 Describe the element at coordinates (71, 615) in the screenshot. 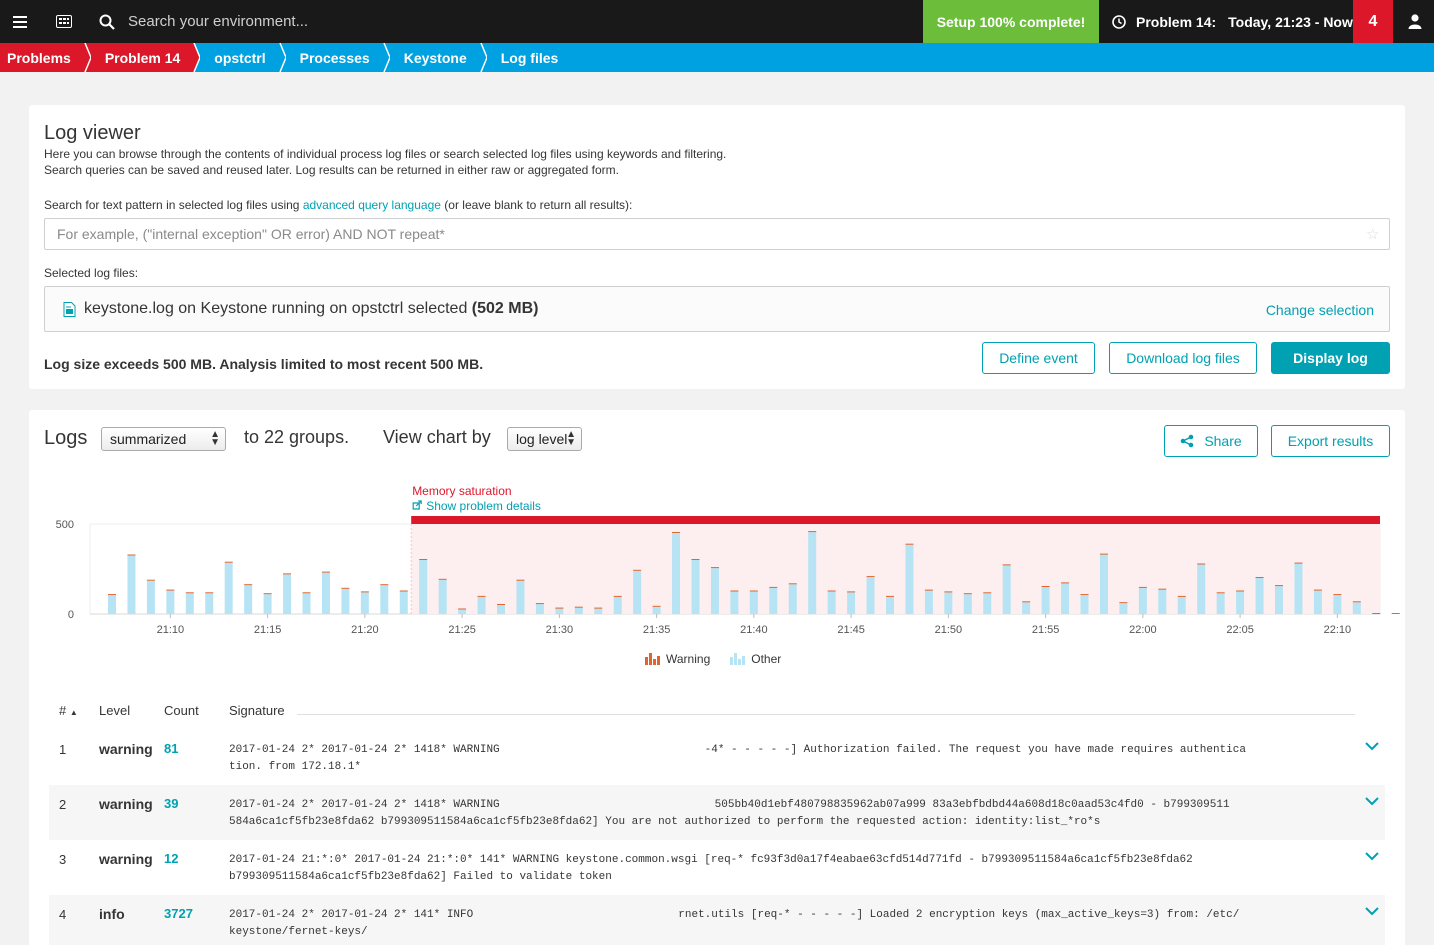

I see `y-tick-label: 0` at that location.